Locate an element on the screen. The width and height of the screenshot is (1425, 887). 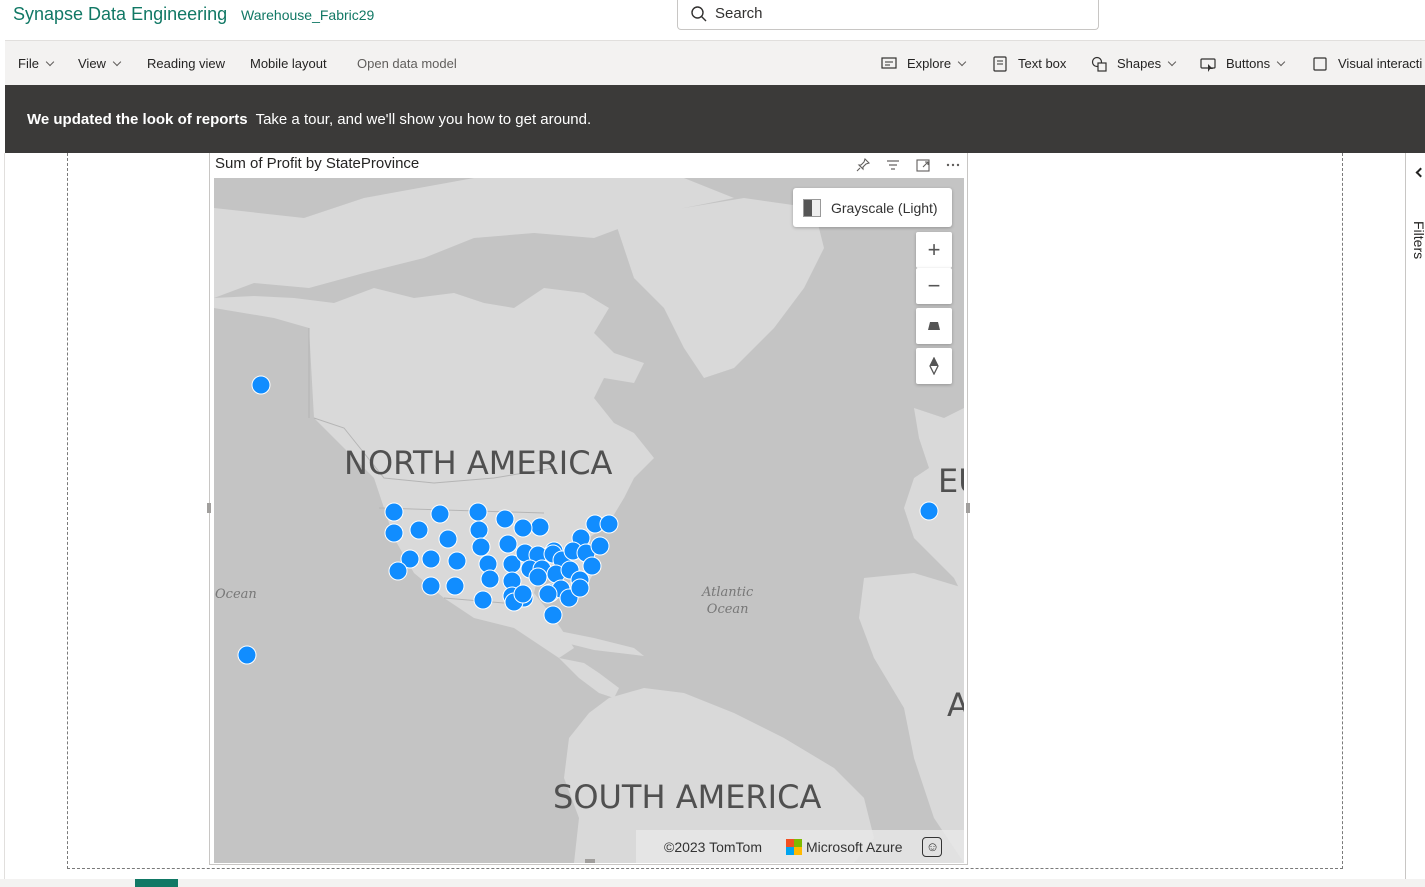
visual-interactions-label: Visual interacti is located at coordinates (1380, 63).